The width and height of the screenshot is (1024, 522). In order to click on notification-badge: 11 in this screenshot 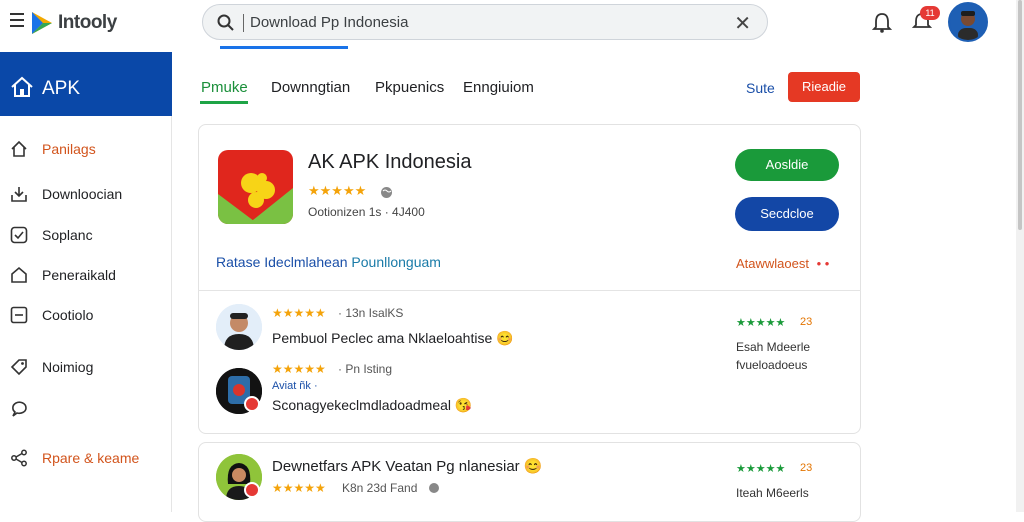, I will do `click(930, 13)`.